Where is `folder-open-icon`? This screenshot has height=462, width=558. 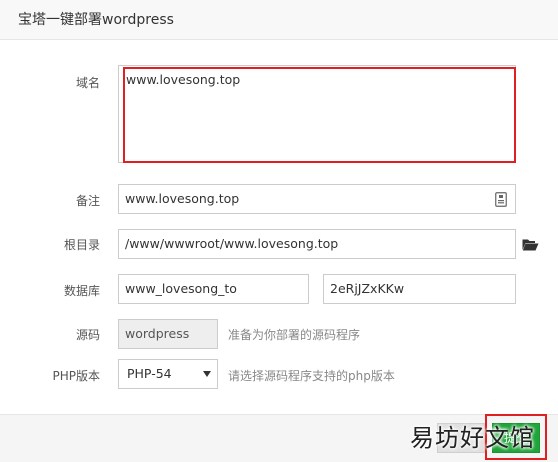 folder-open-icon is located at coordinates (530, 244).